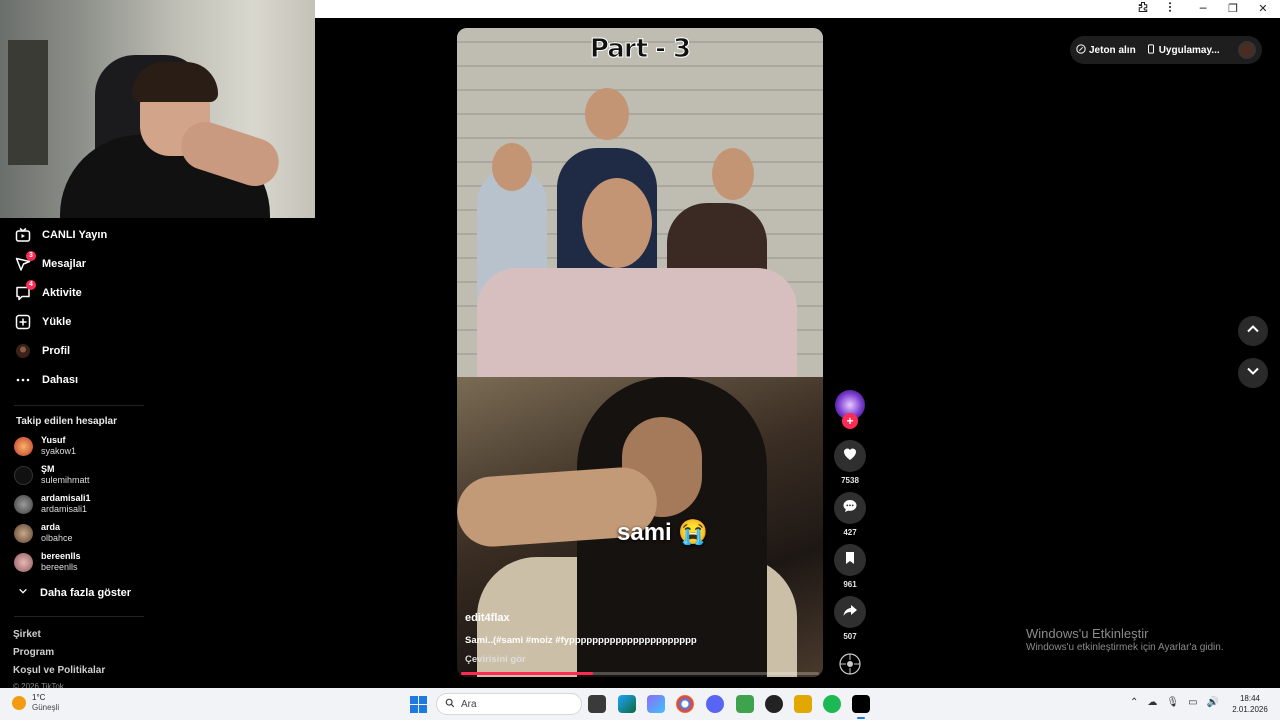  I want to click on paper-plane-icon: 3, so click(25, 262).